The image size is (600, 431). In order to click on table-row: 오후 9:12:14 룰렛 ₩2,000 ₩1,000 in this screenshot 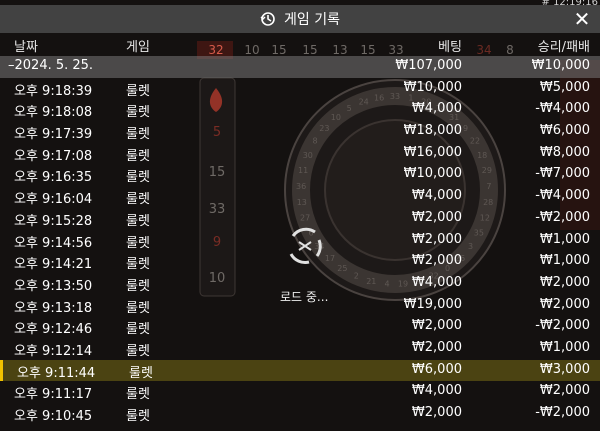, I will do `click(300, 349)`.